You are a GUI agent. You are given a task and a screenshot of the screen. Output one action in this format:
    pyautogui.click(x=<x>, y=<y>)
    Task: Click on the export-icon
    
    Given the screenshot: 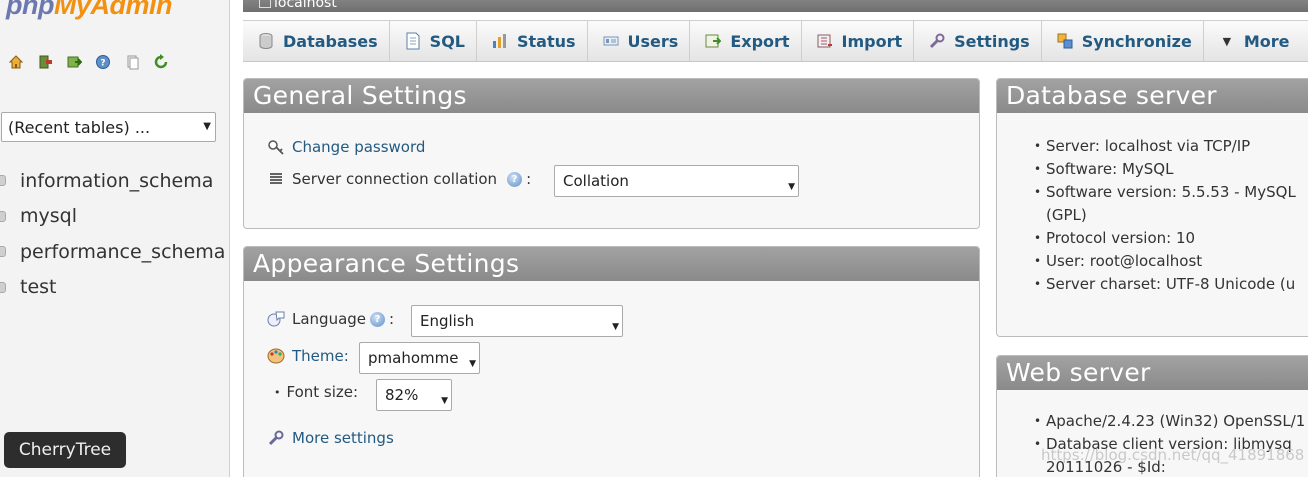 What is the action you would take?
    pyautogui.click(x=713, y=41)
    